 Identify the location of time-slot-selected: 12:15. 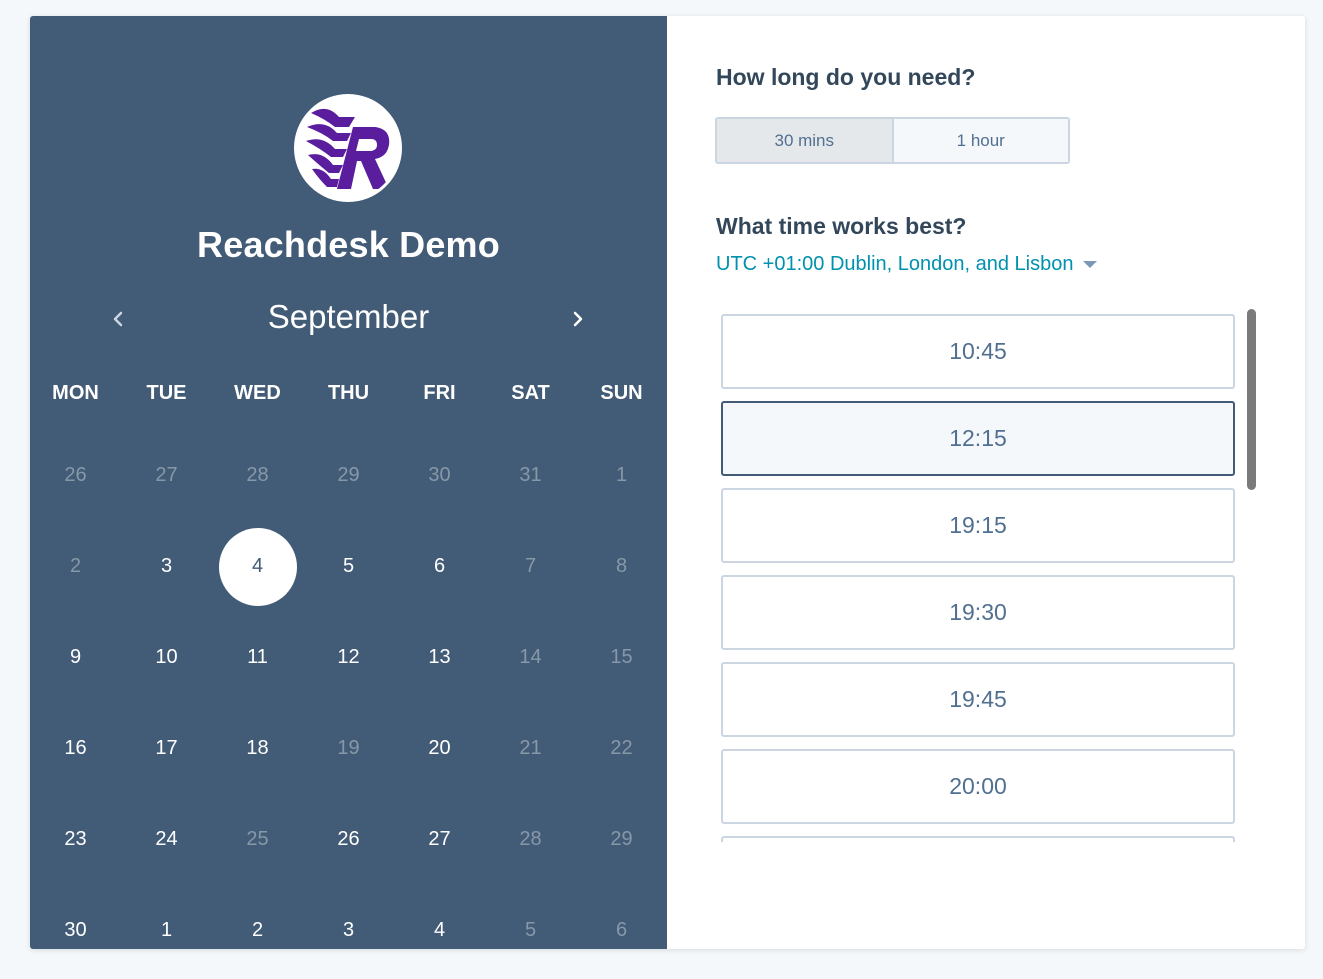
(978, 438).